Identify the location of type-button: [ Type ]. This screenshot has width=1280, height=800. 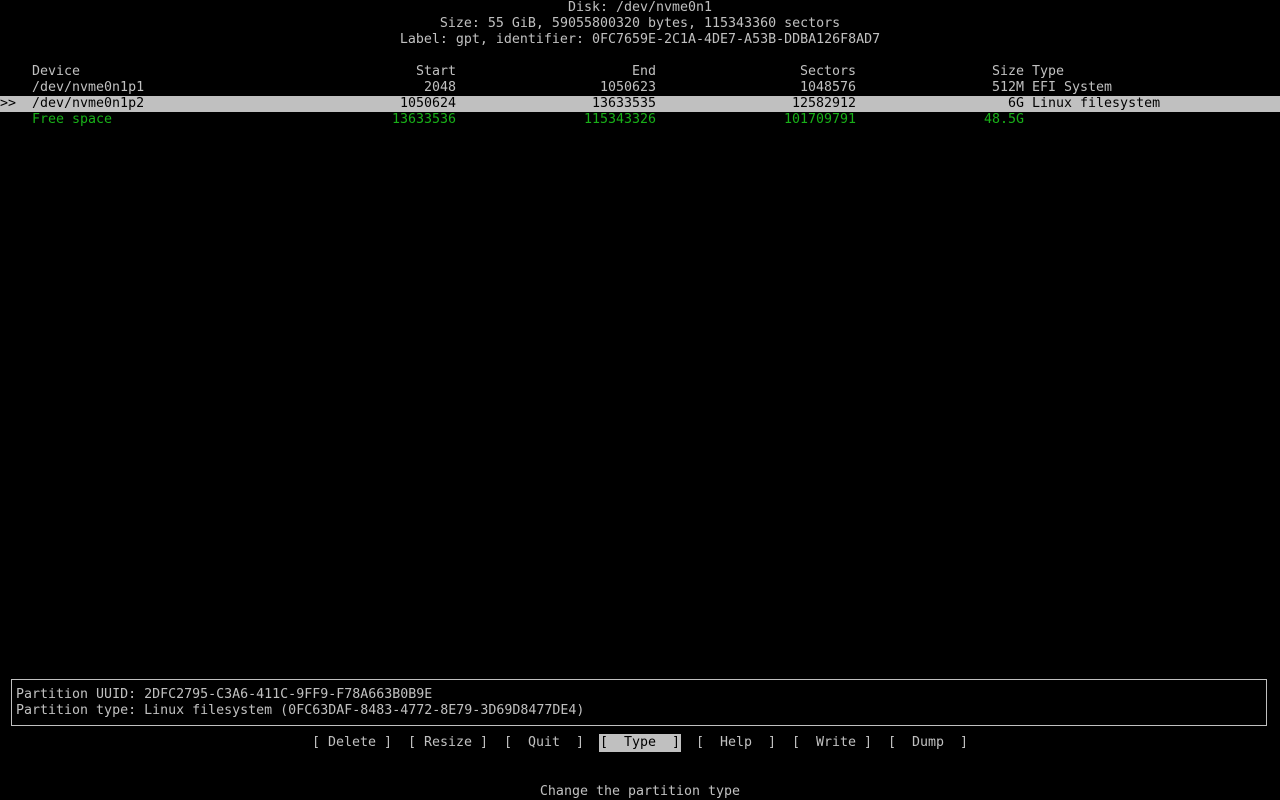
(640, 743).